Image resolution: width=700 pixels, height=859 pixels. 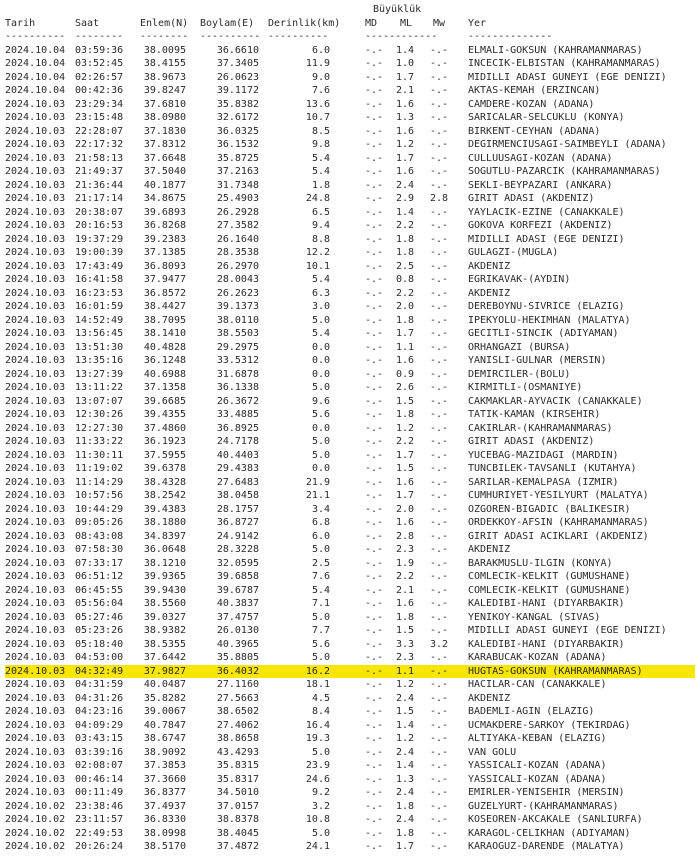 I want to click on depth-cell: 7.1, so click(x=320, y=603).